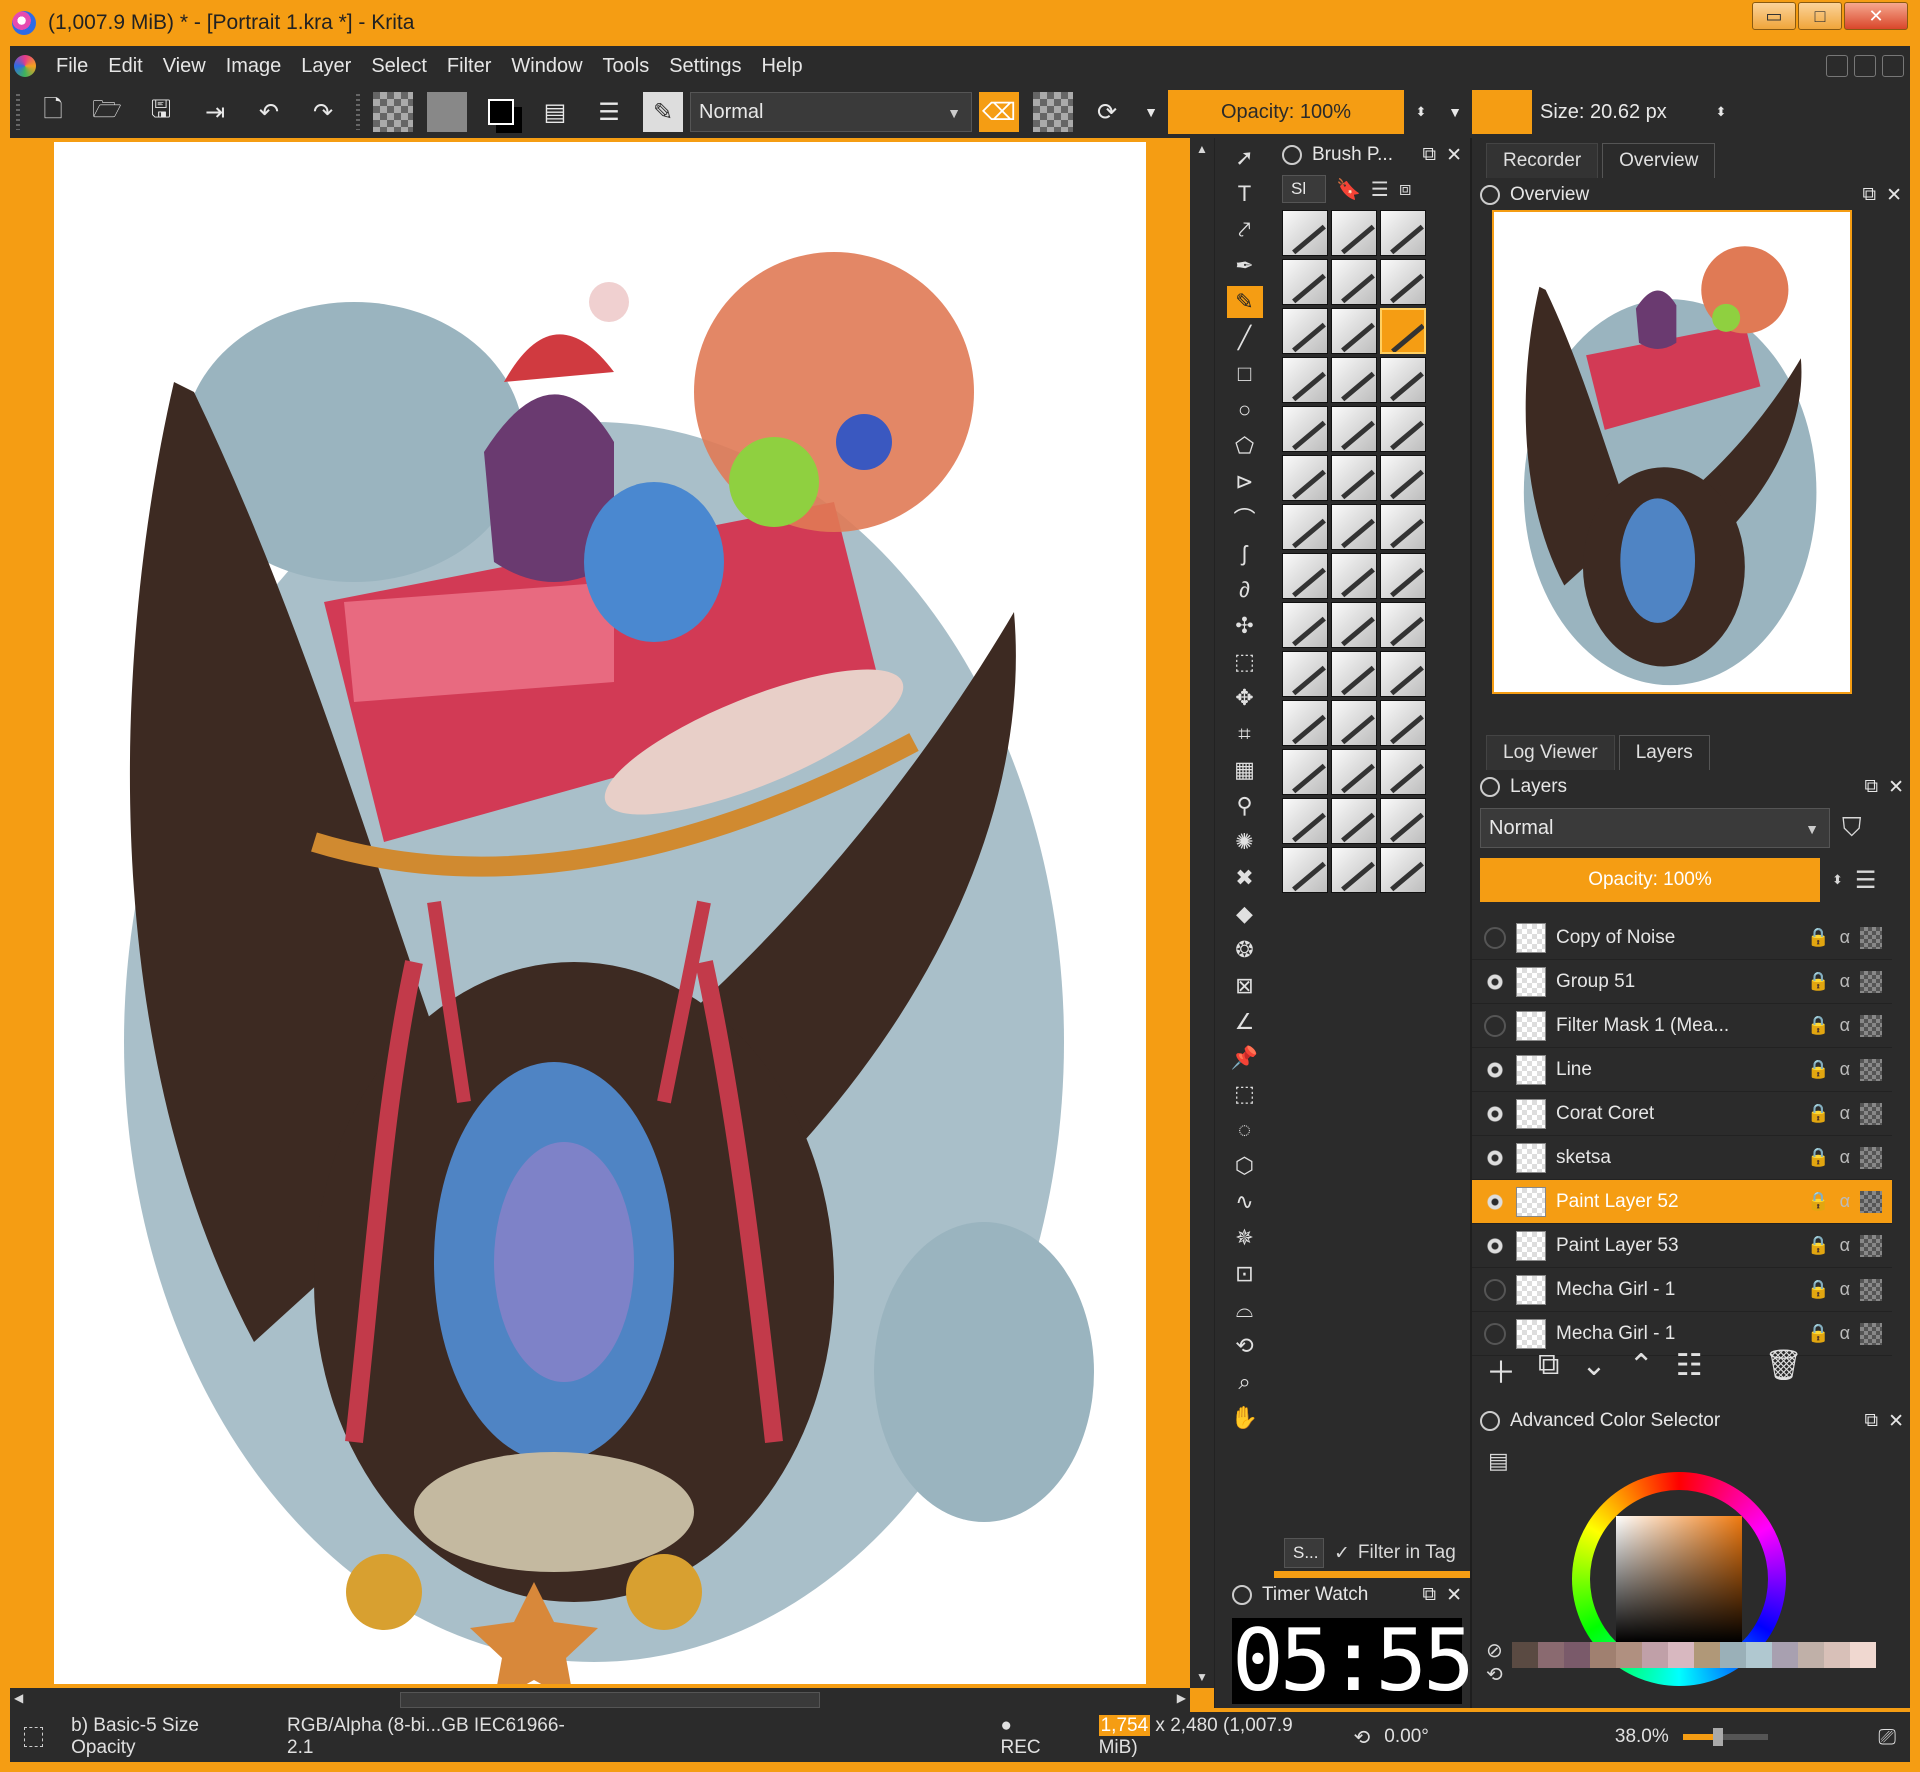 This screenshot has height=1772, width=1920. What do you see at coordinates (1348, 189) in the screenshot?
I see `bookmark-icon: 🔖` at bounding box center [1348, 189].